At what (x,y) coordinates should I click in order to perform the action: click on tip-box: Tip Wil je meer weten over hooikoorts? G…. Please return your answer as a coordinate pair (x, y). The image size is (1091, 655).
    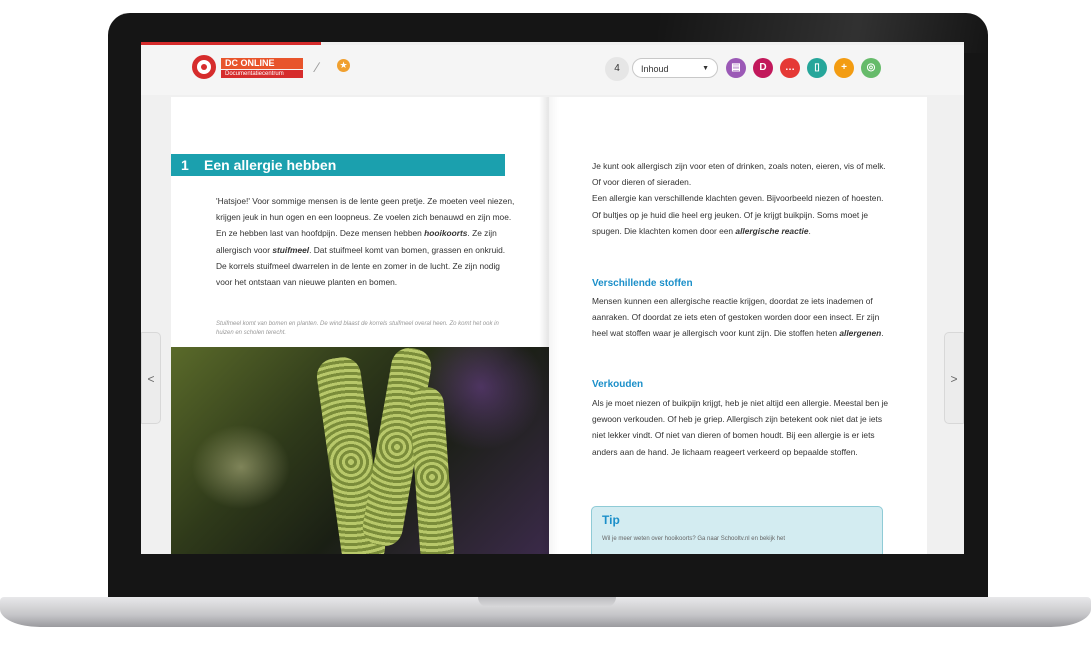
    Looking at the image, I should click on (737, 530).